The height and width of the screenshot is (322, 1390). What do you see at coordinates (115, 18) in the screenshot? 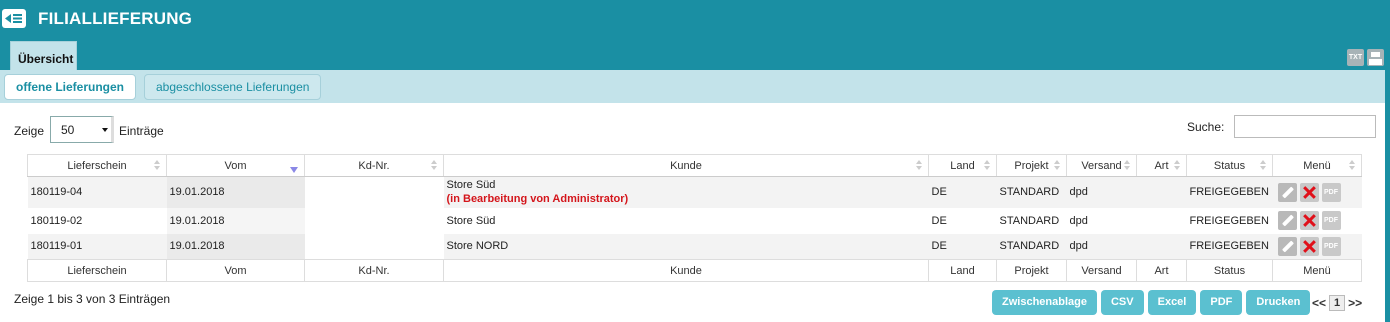
I see `page-title: FILIALLIEFERUNG` at bounding box center [115, 18].